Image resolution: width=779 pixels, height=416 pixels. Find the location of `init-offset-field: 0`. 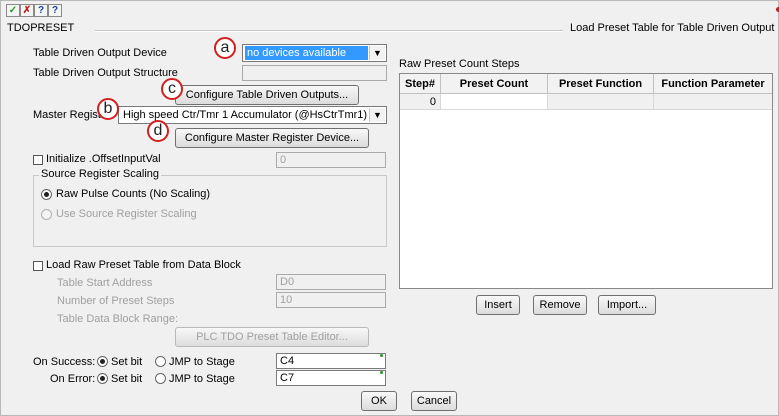

init-offset-field: 0 is located at coordinates (331, 160).